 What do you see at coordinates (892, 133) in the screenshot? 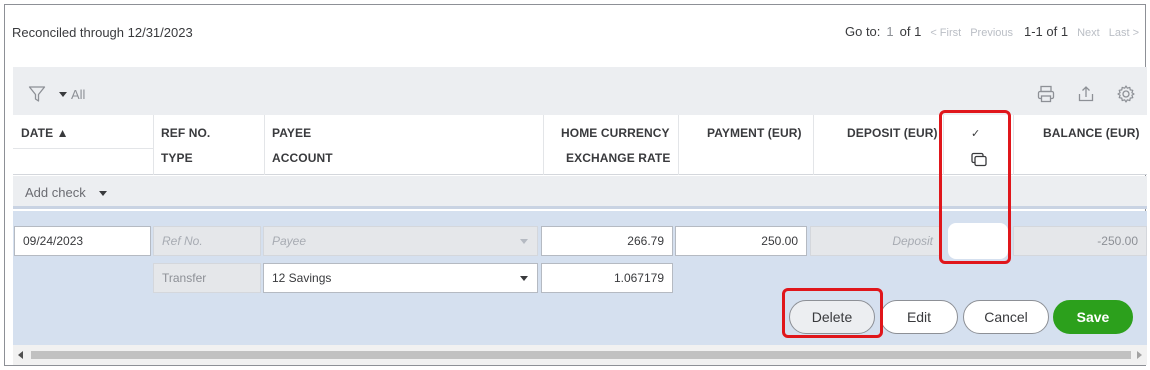
I see `column-header-deposit: DEPOSIT (EUR)` at bounding box center [892, 133].